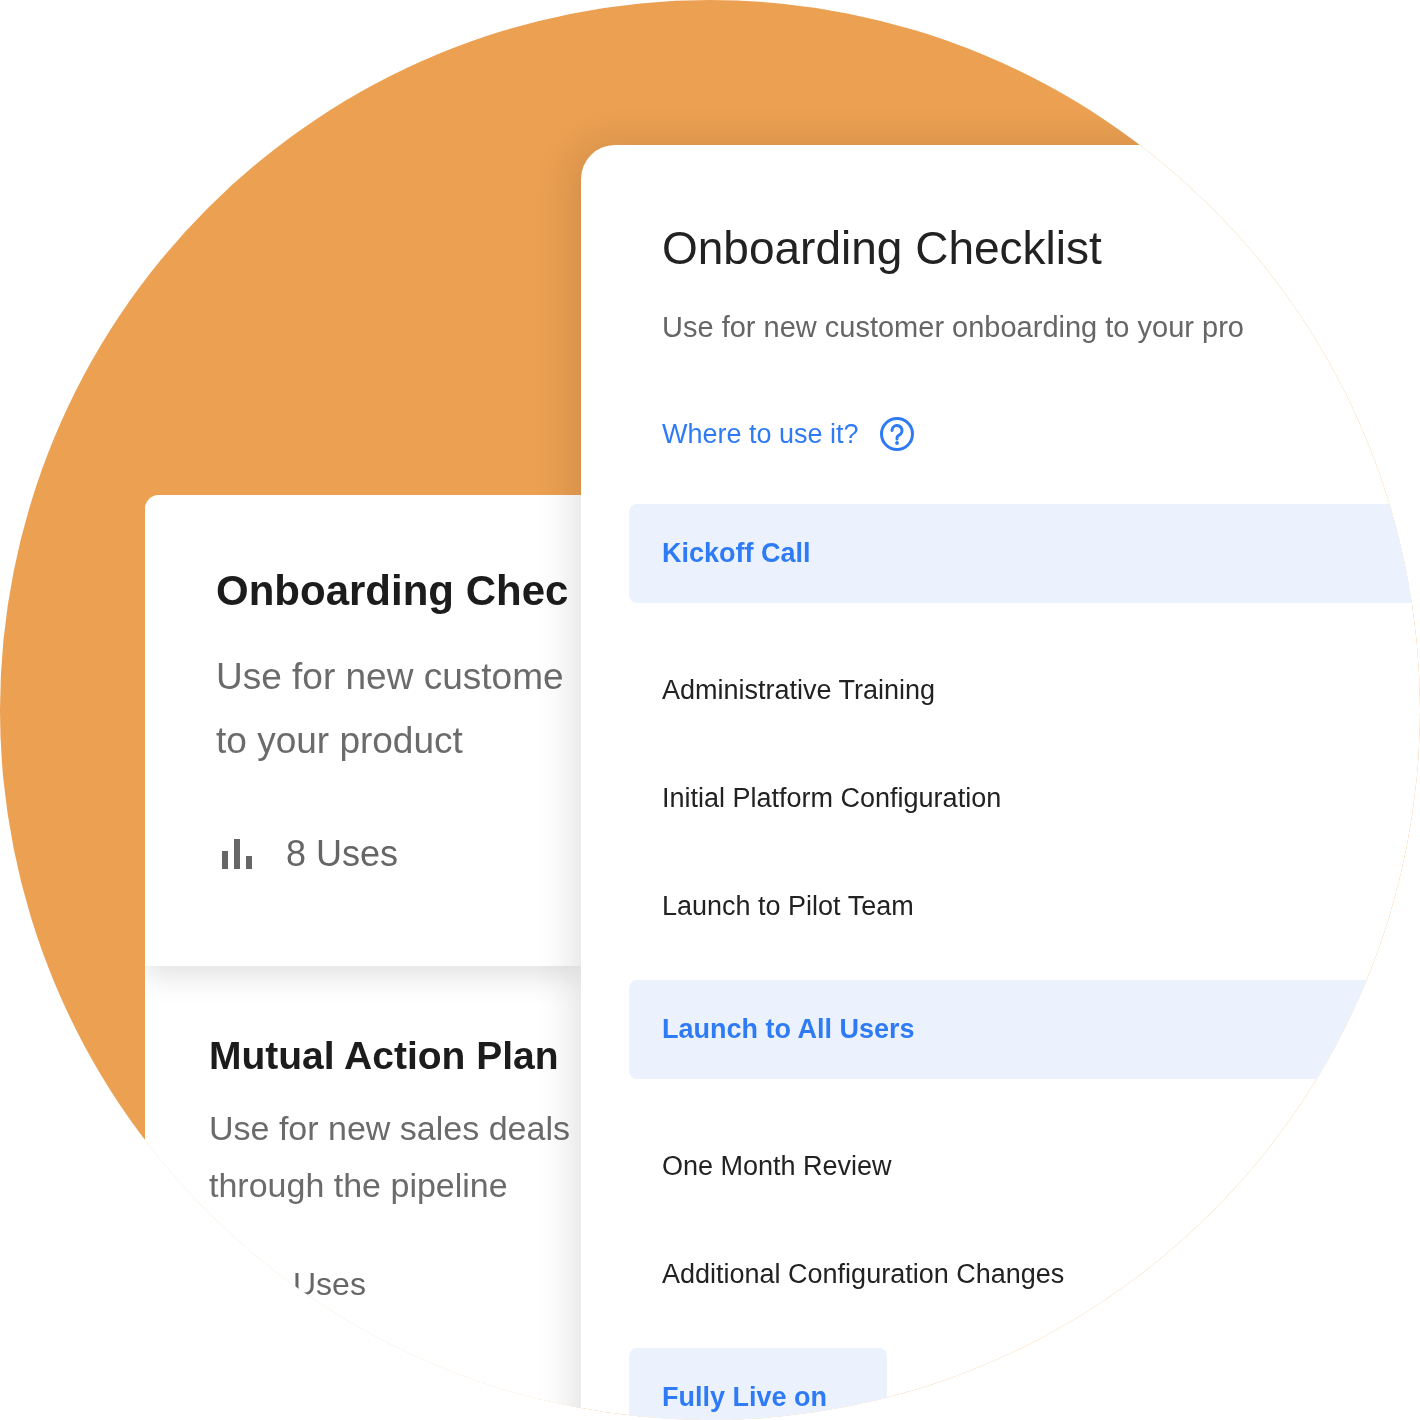  Describe the element at coordinates (390, 677) in the screenshot. I see `card-description: Use for new custome` at that location.